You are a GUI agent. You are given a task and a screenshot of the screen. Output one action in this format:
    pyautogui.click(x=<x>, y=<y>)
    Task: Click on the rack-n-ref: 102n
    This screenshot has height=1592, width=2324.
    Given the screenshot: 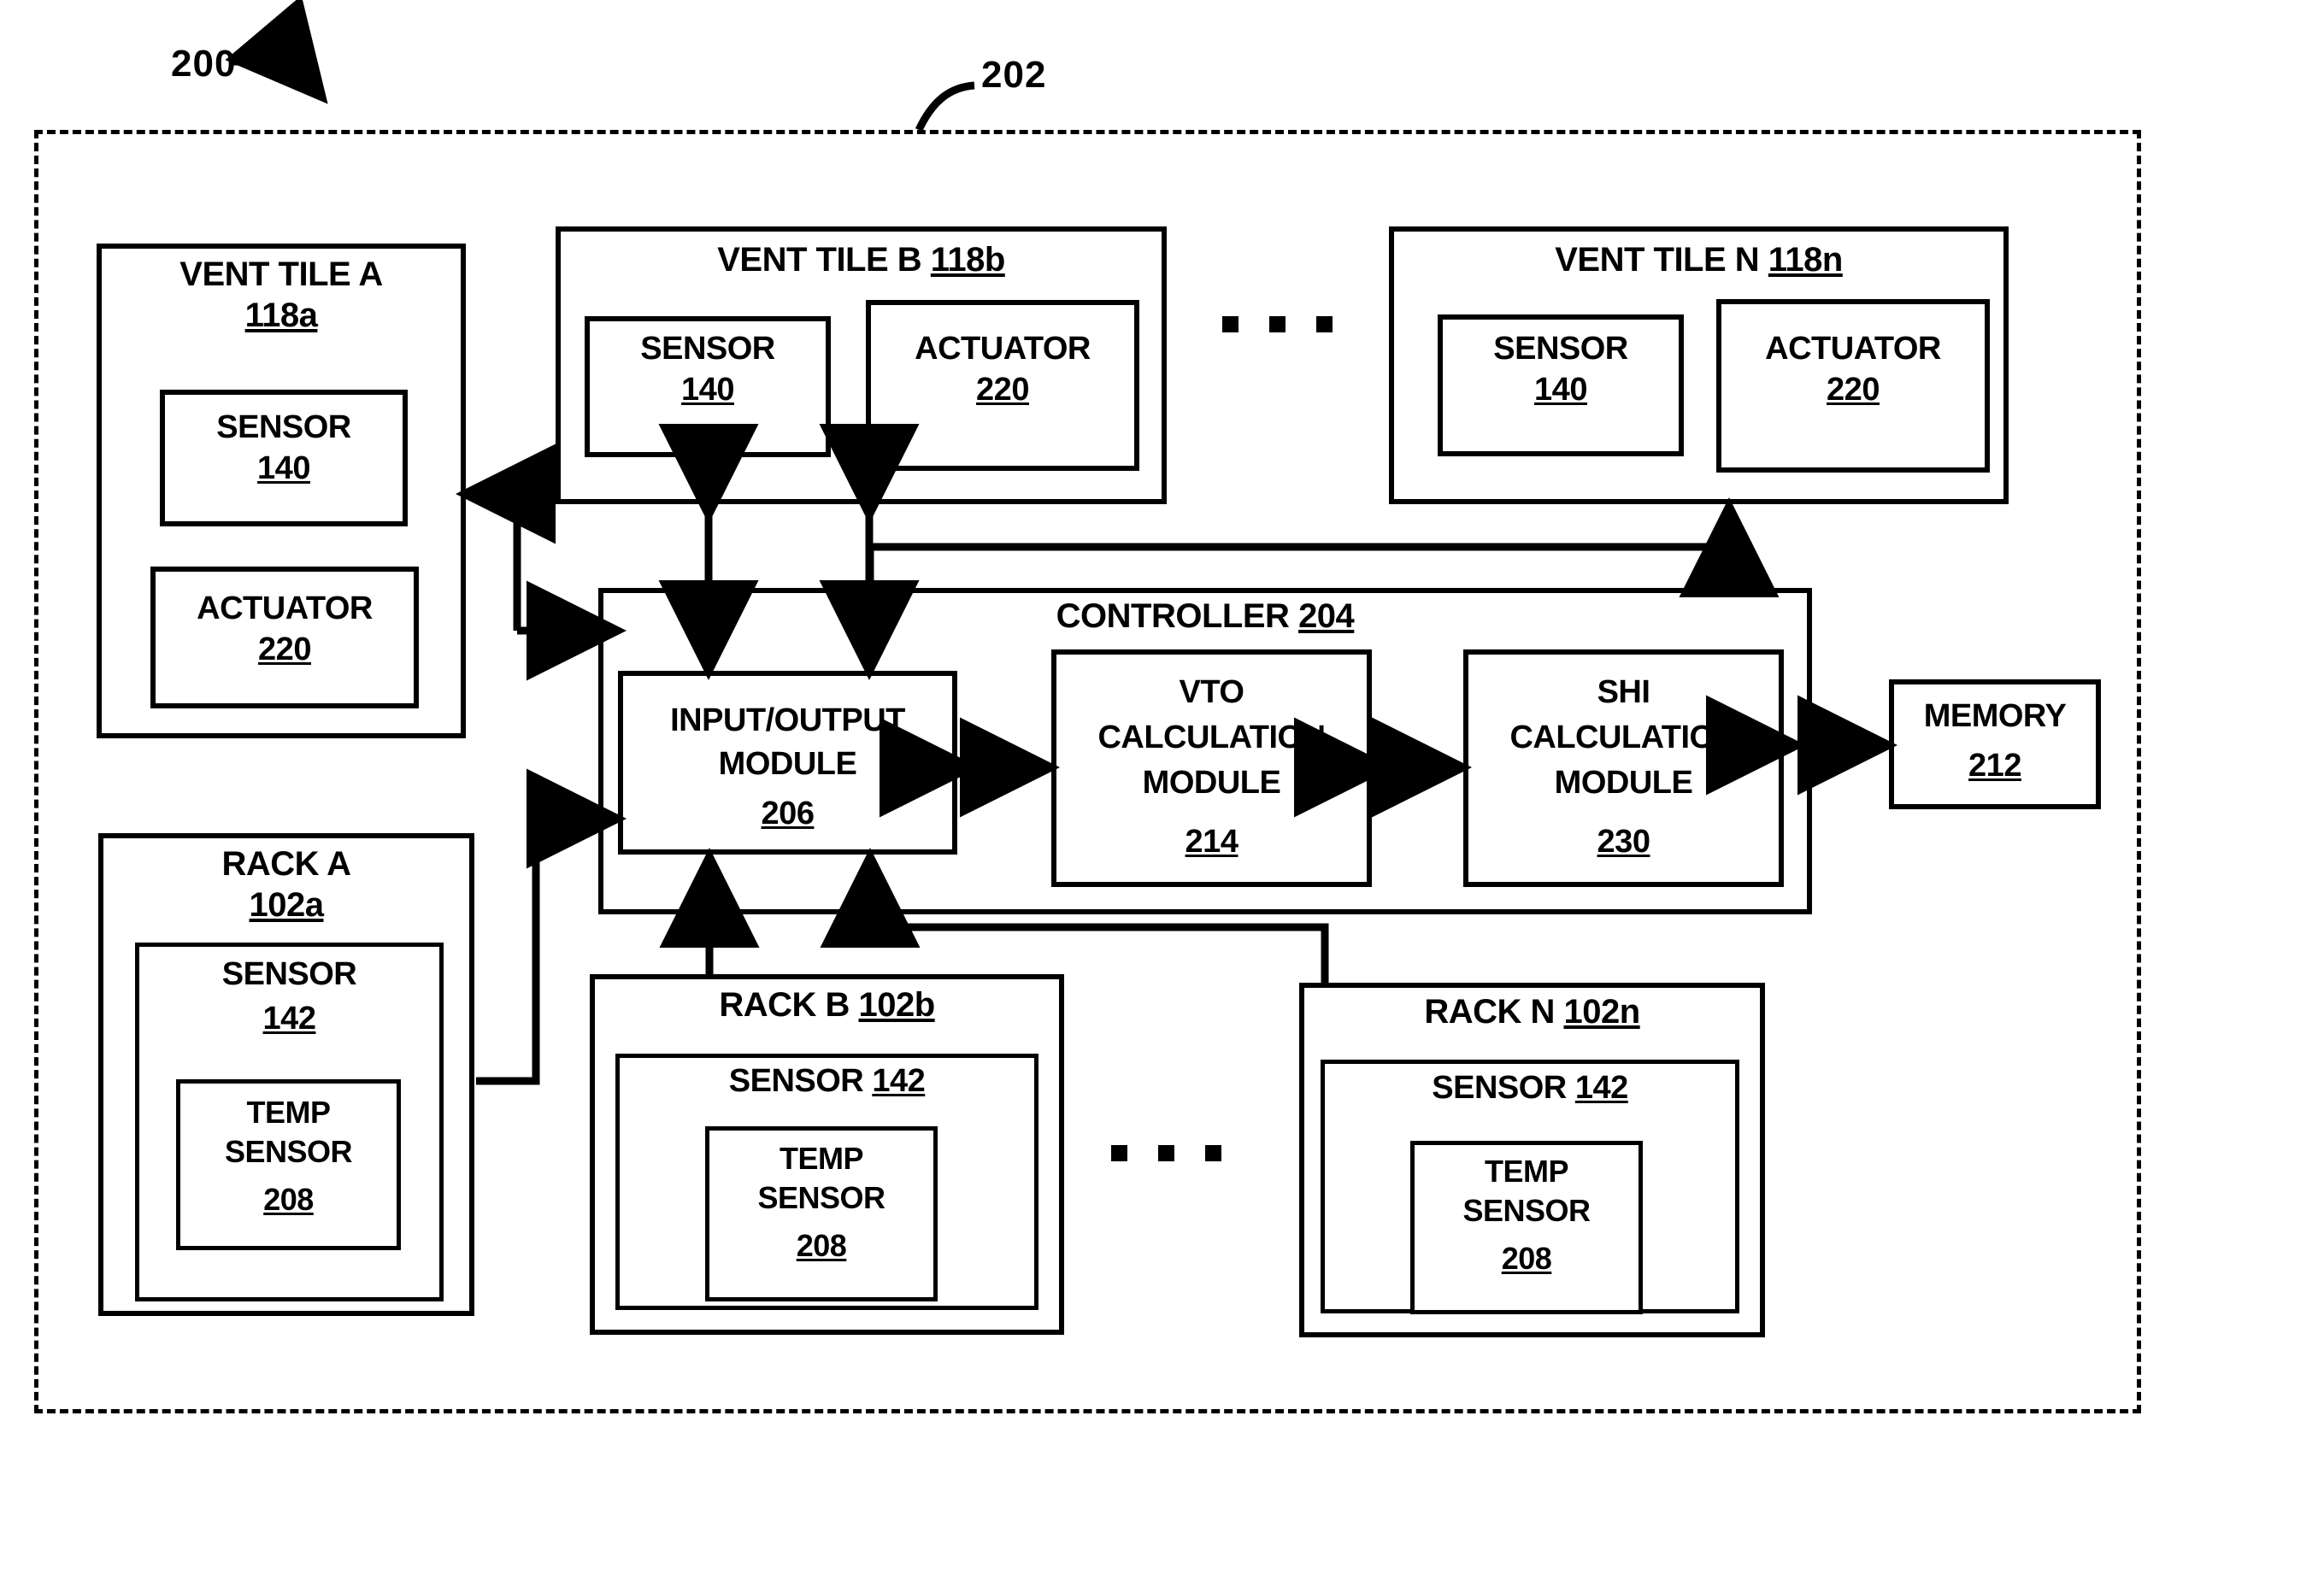 What is the action you would take?
    pyautogui.click(x=1602, y=1012)
    